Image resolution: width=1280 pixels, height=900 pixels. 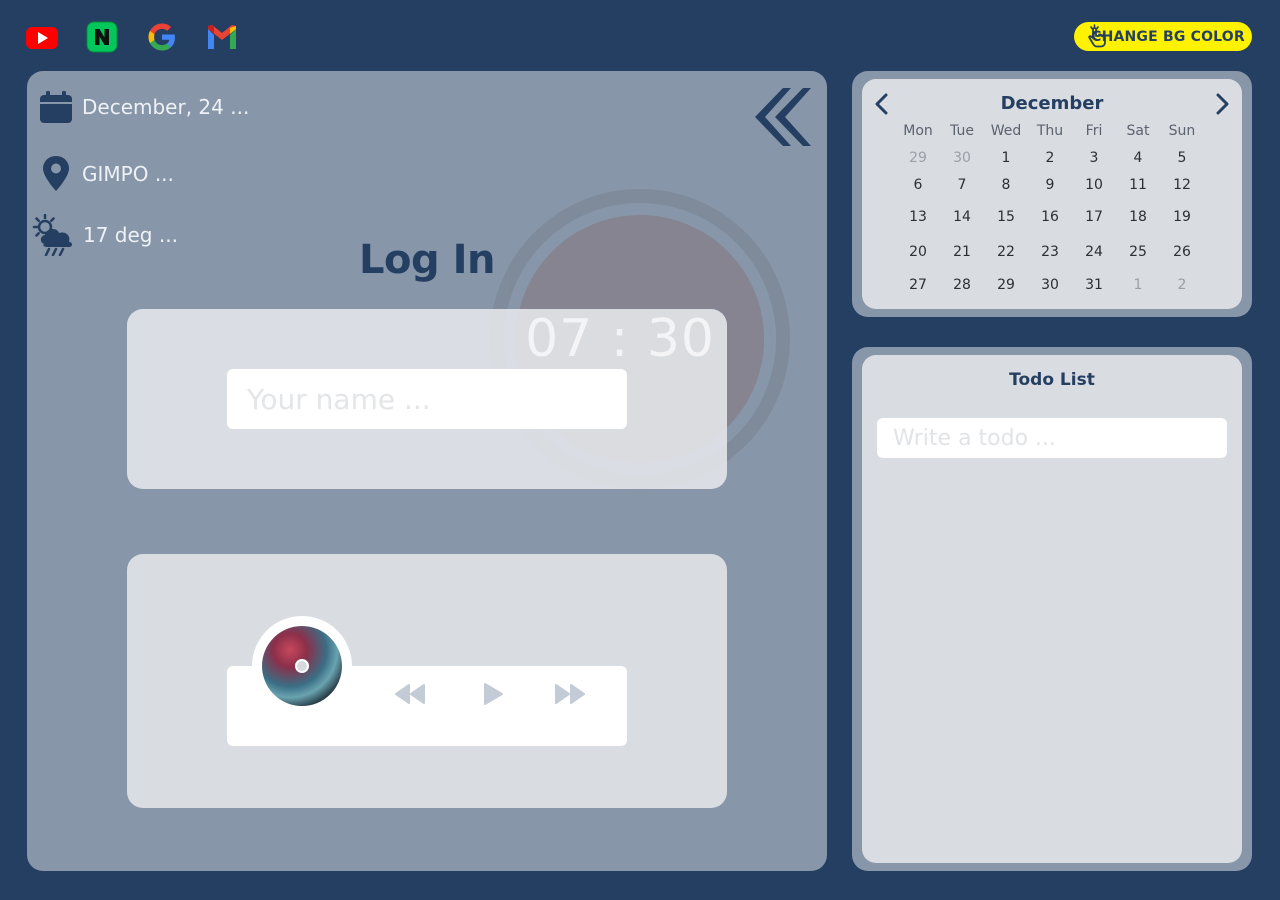 I want to click on gmail-link, so click(x=222, y=37).